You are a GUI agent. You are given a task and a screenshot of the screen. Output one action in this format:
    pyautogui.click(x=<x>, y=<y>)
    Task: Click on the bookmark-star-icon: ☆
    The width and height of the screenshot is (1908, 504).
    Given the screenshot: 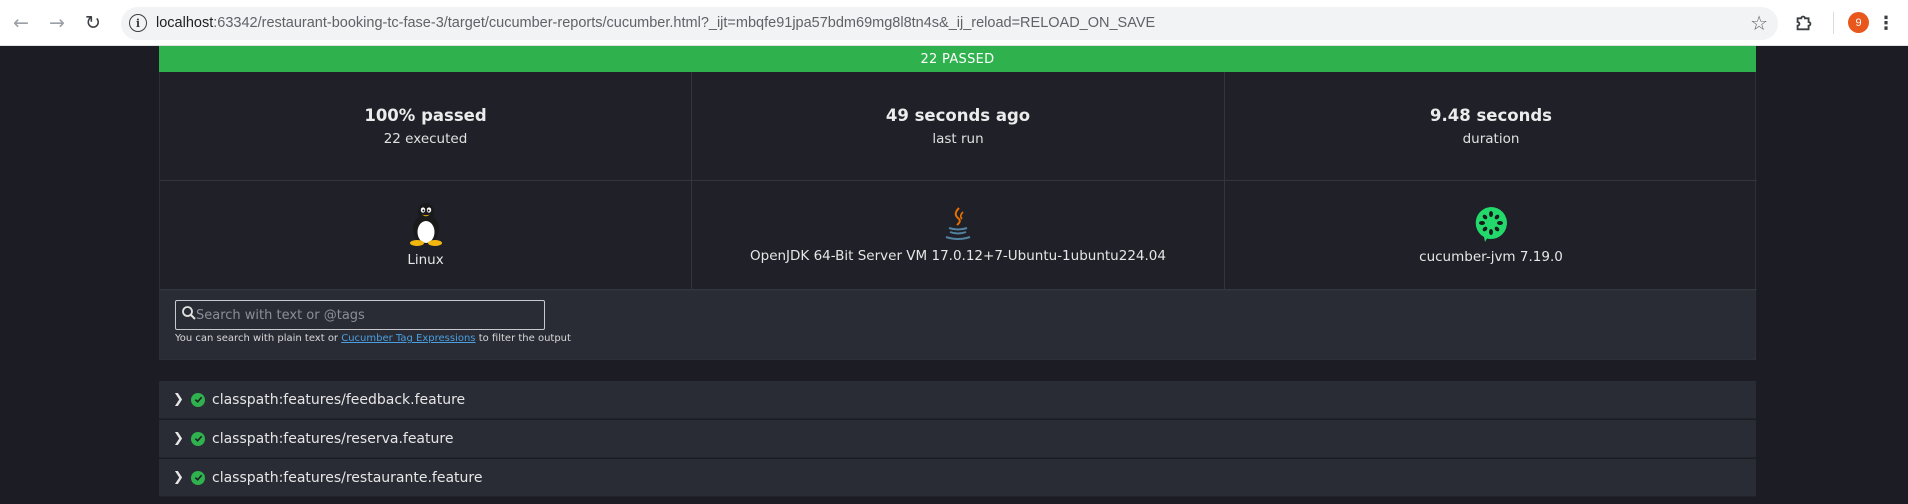 What is the action you would take?
    pyautogui.click(x=1759, y=23)
    